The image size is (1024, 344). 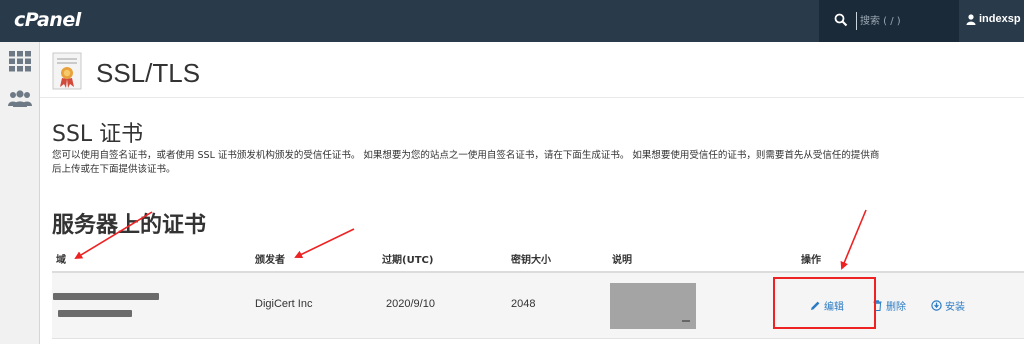 I want to click on description-line-2: 后上传或在下面提供该证书。, so click(x=114, y=169).